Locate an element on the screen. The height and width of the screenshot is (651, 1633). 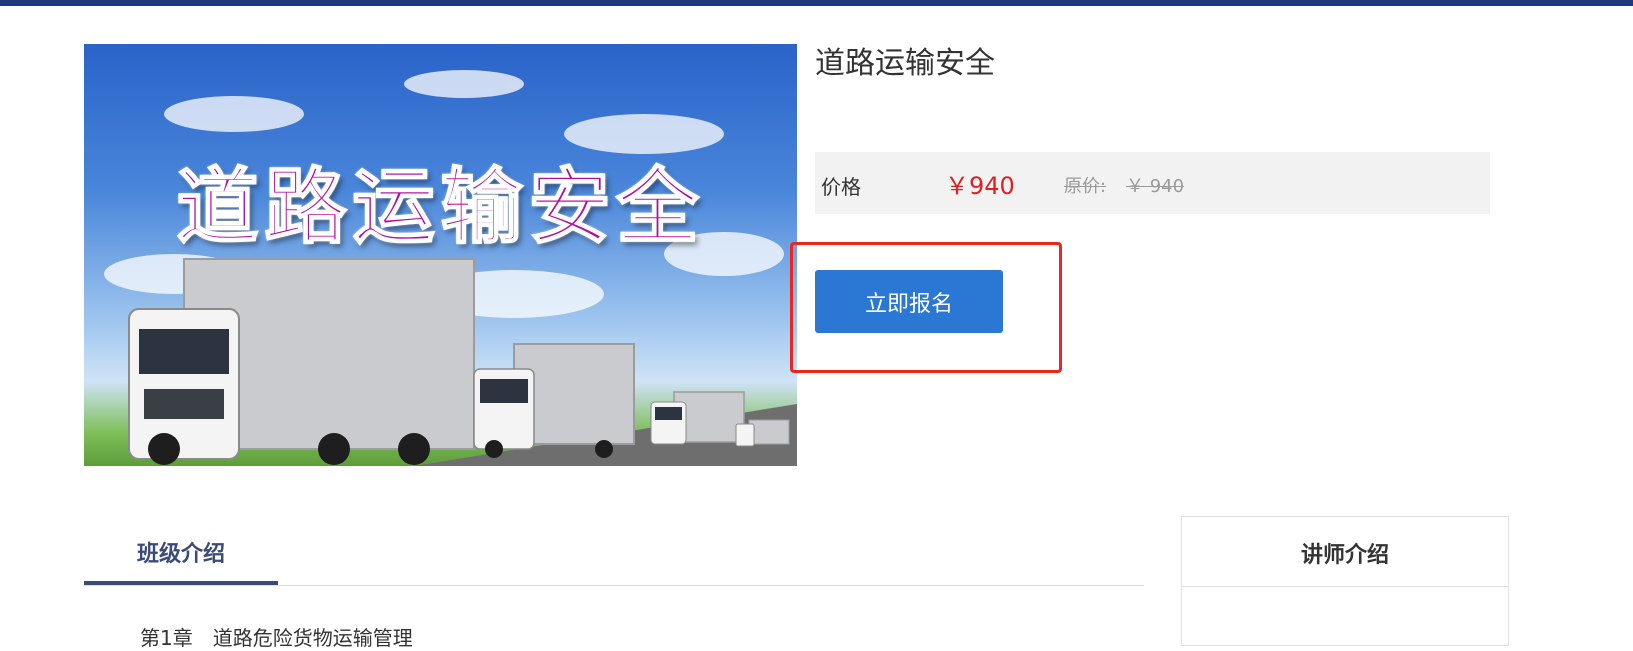
chapter-item: 第1章 道路危险货物运输管理 is located at coordinates (276, 636).